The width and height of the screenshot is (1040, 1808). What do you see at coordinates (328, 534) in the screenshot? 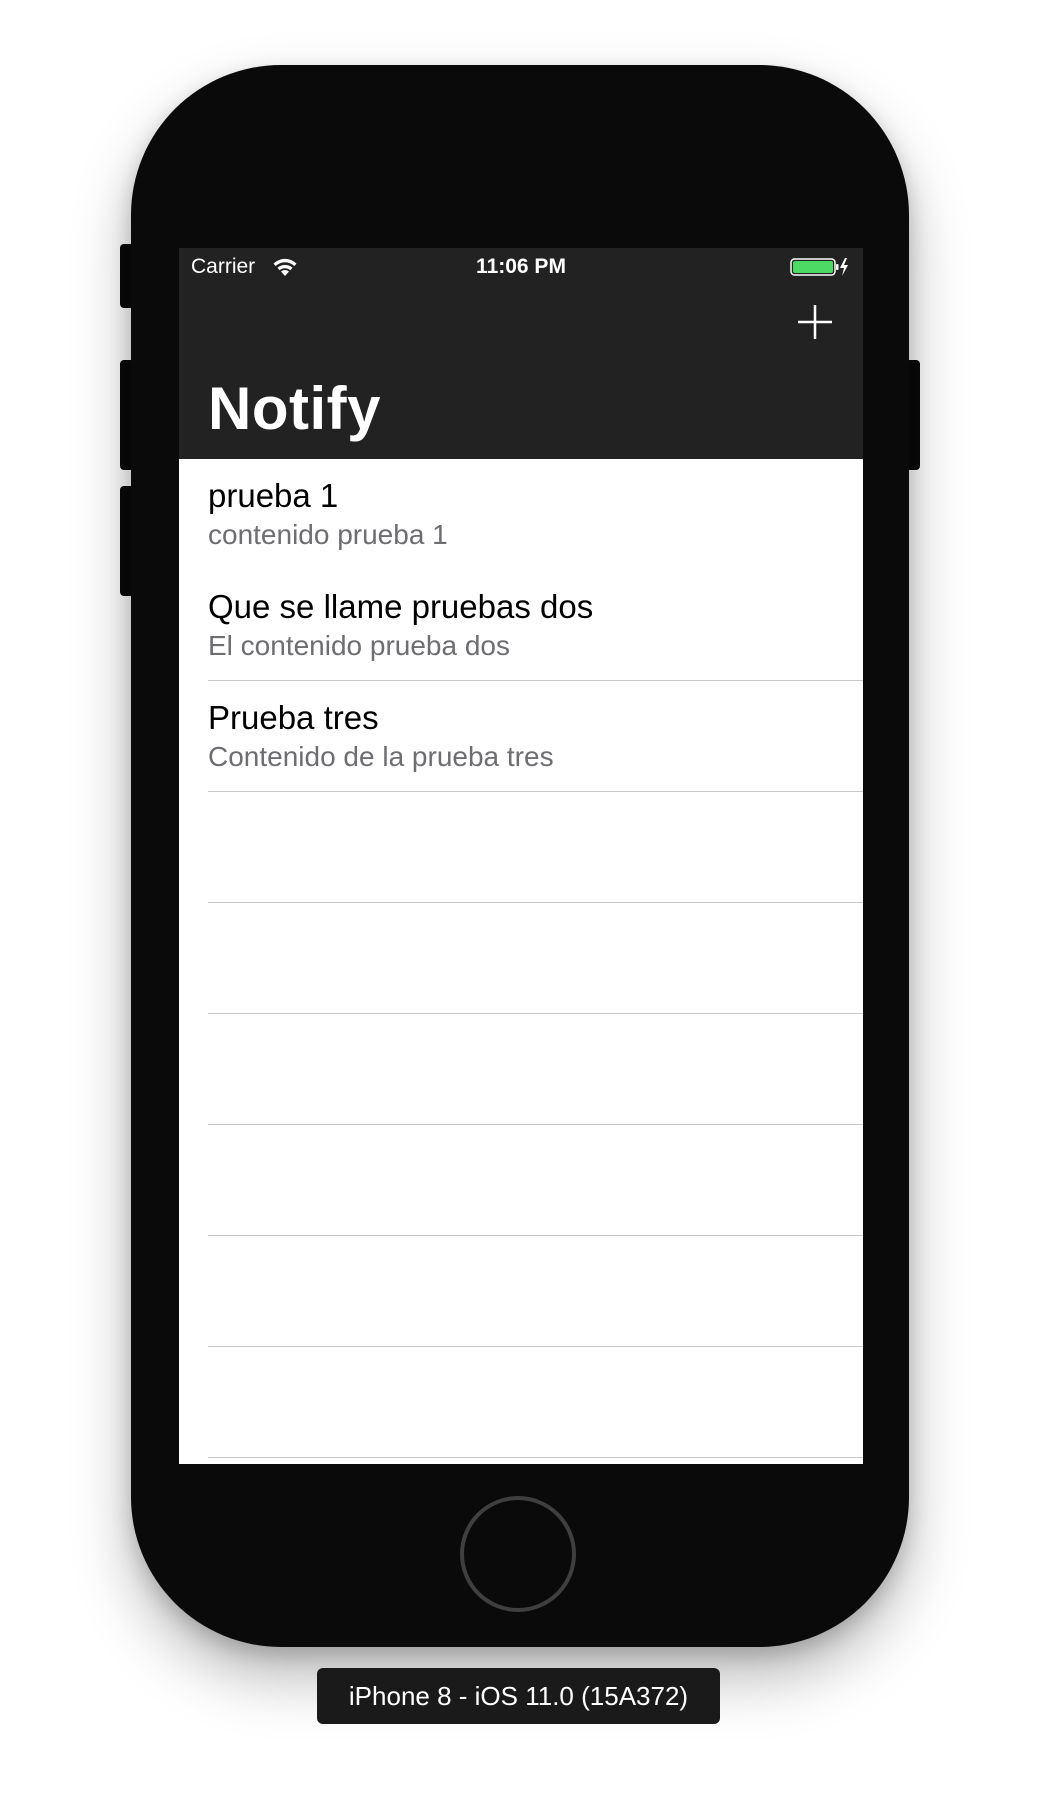
I see `note-subtitle: contenido prueba 1` at bounding box center [328, 534].